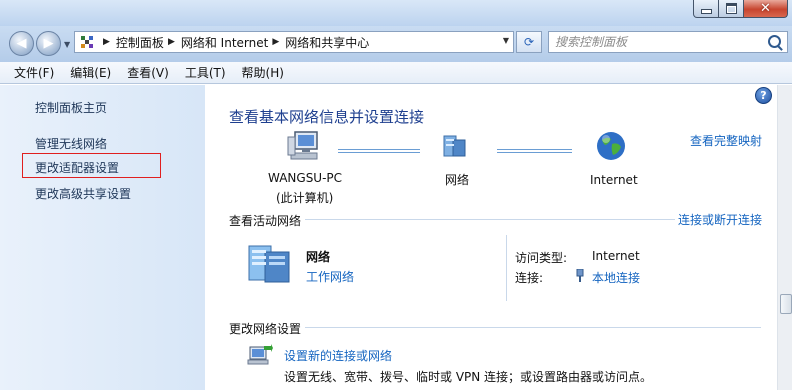 The image size is (792, 390). Describe the element at coordinates (327, 117) in the screenshot. I see `page-title: 查看基本网络信息并设置连接` at that location.